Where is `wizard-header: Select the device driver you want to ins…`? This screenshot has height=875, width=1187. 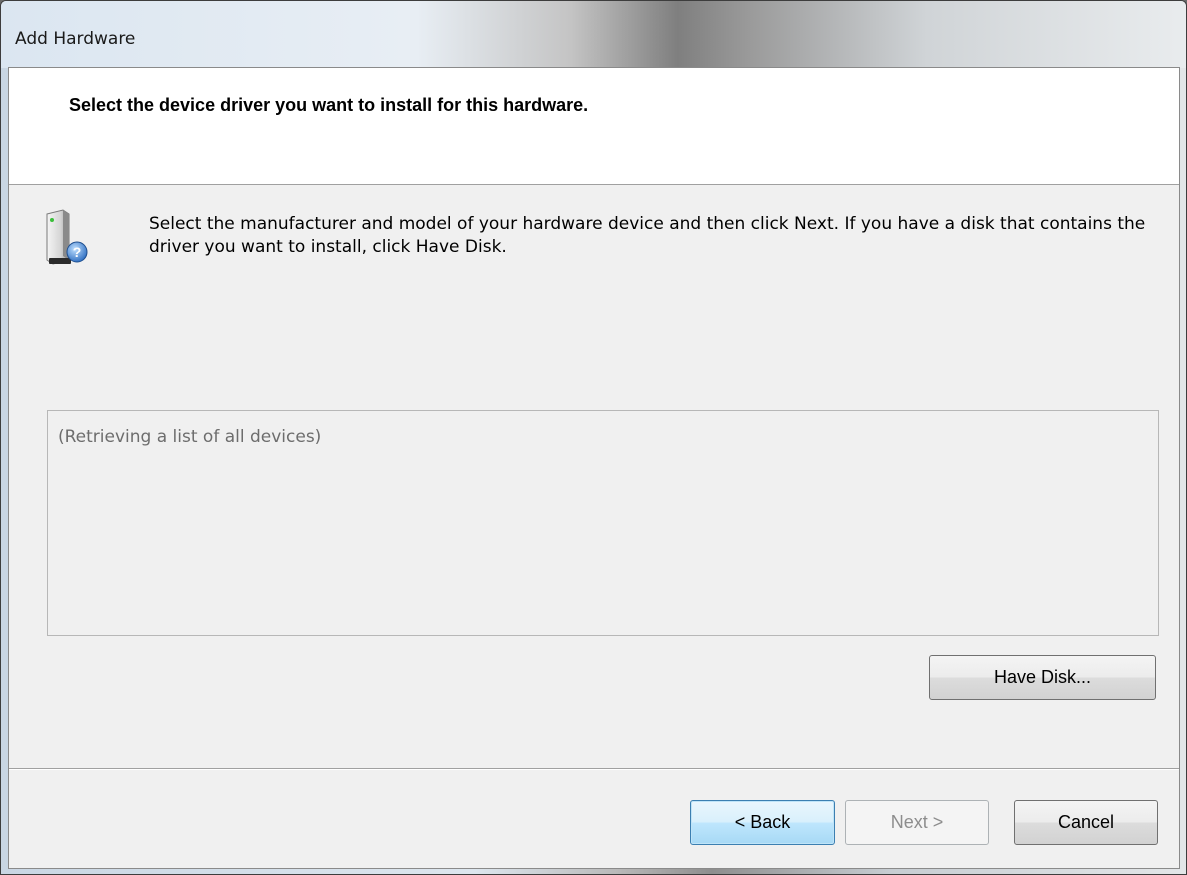
wizard-header: Select the device driver you want to ins… is located at coordinates (594, 126).